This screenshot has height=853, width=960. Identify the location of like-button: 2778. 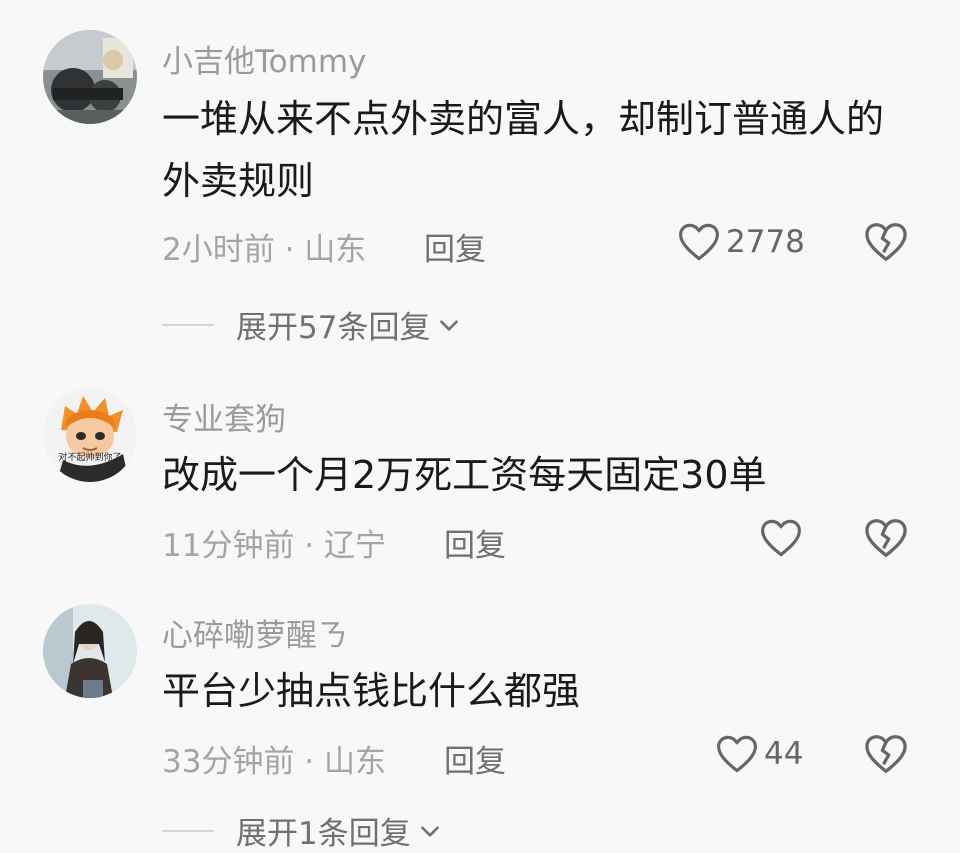
(741, 242).